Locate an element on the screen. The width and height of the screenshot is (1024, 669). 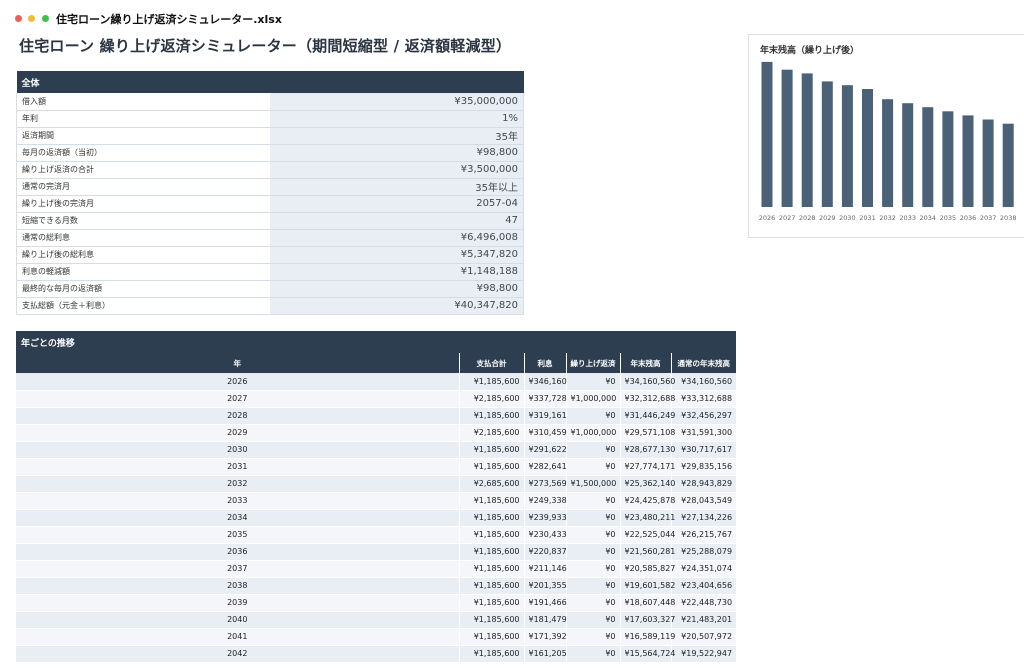
summary-label: 利息の軽減額 is located at coordinates (143, 272).